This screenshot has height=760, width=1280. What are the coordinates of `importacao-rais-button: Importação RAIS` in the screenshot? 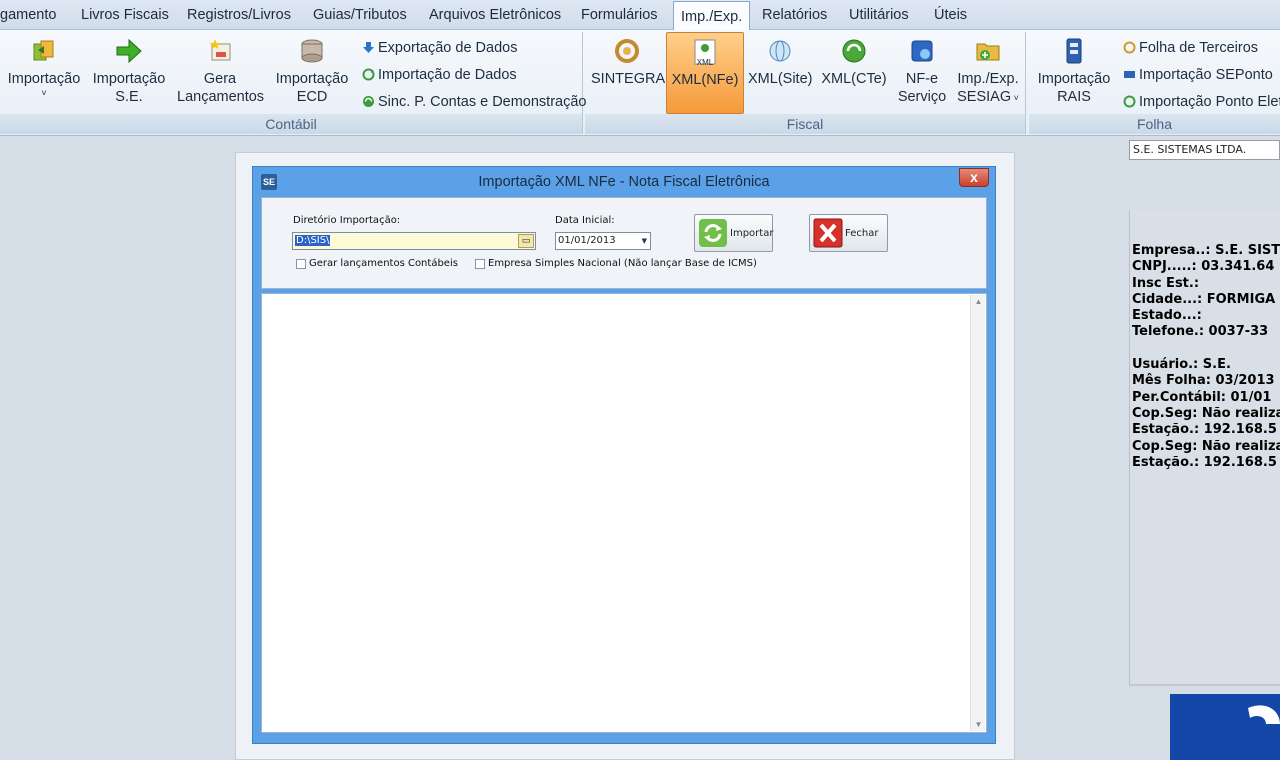 It's located at (1074, 71).